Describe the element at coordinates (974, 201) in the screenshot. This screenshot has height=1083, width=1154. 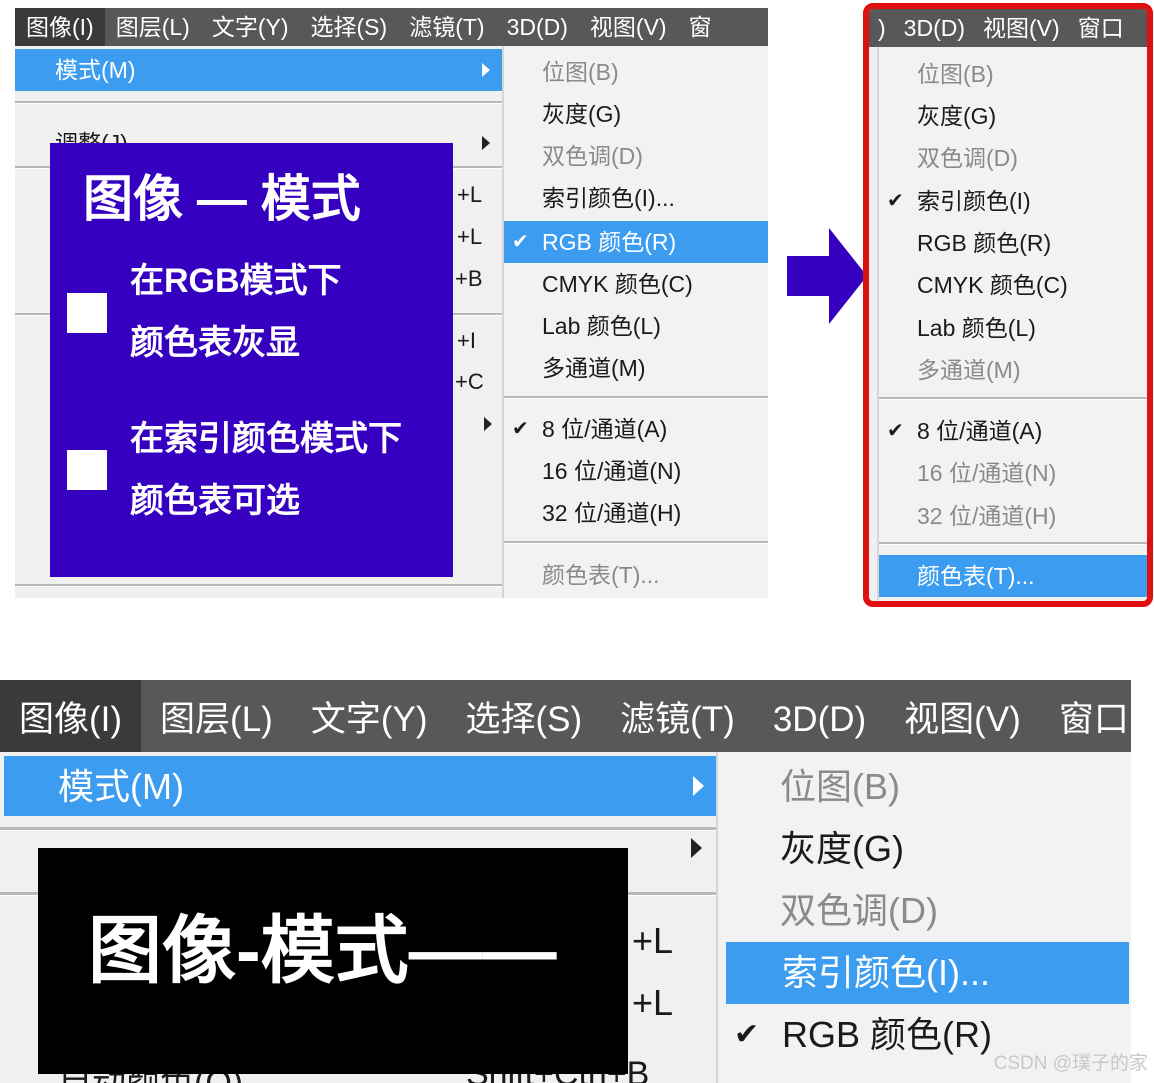
I see `submenu-item-label: 索引颜色(I)` at that location.